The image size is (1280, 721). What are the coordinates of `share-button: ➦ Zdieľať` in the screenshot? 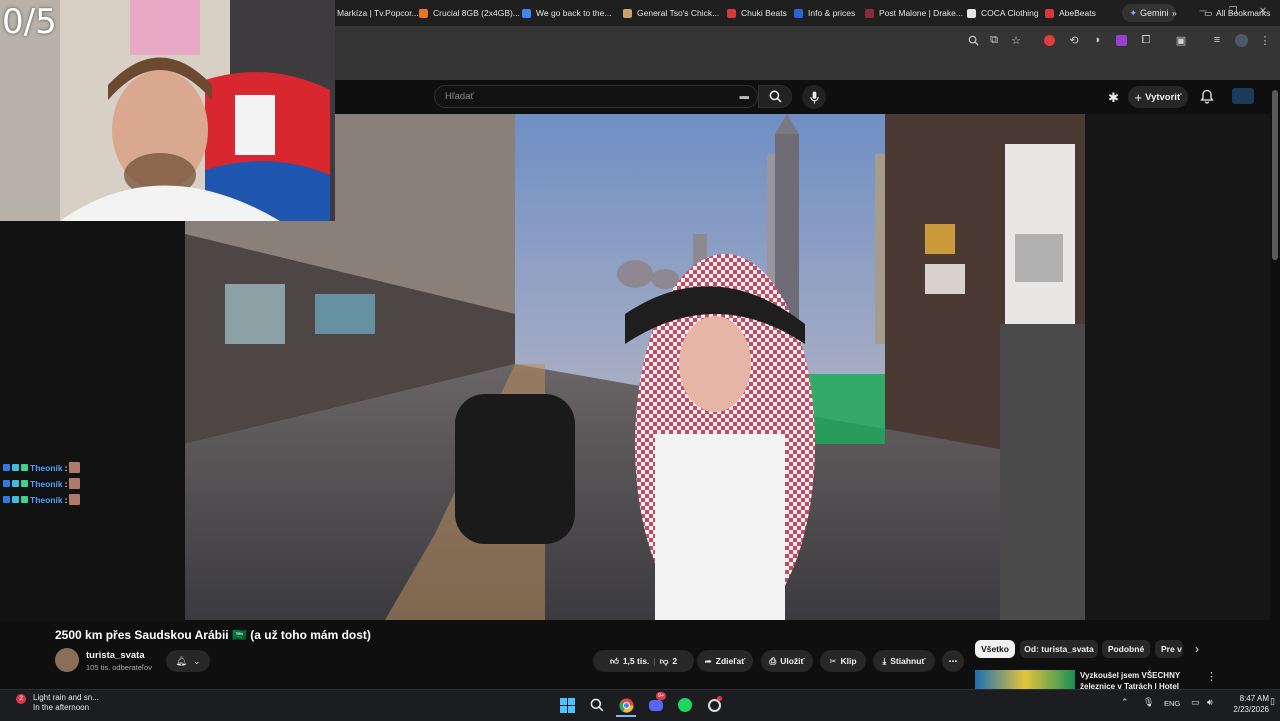 It's located at (725, 661).